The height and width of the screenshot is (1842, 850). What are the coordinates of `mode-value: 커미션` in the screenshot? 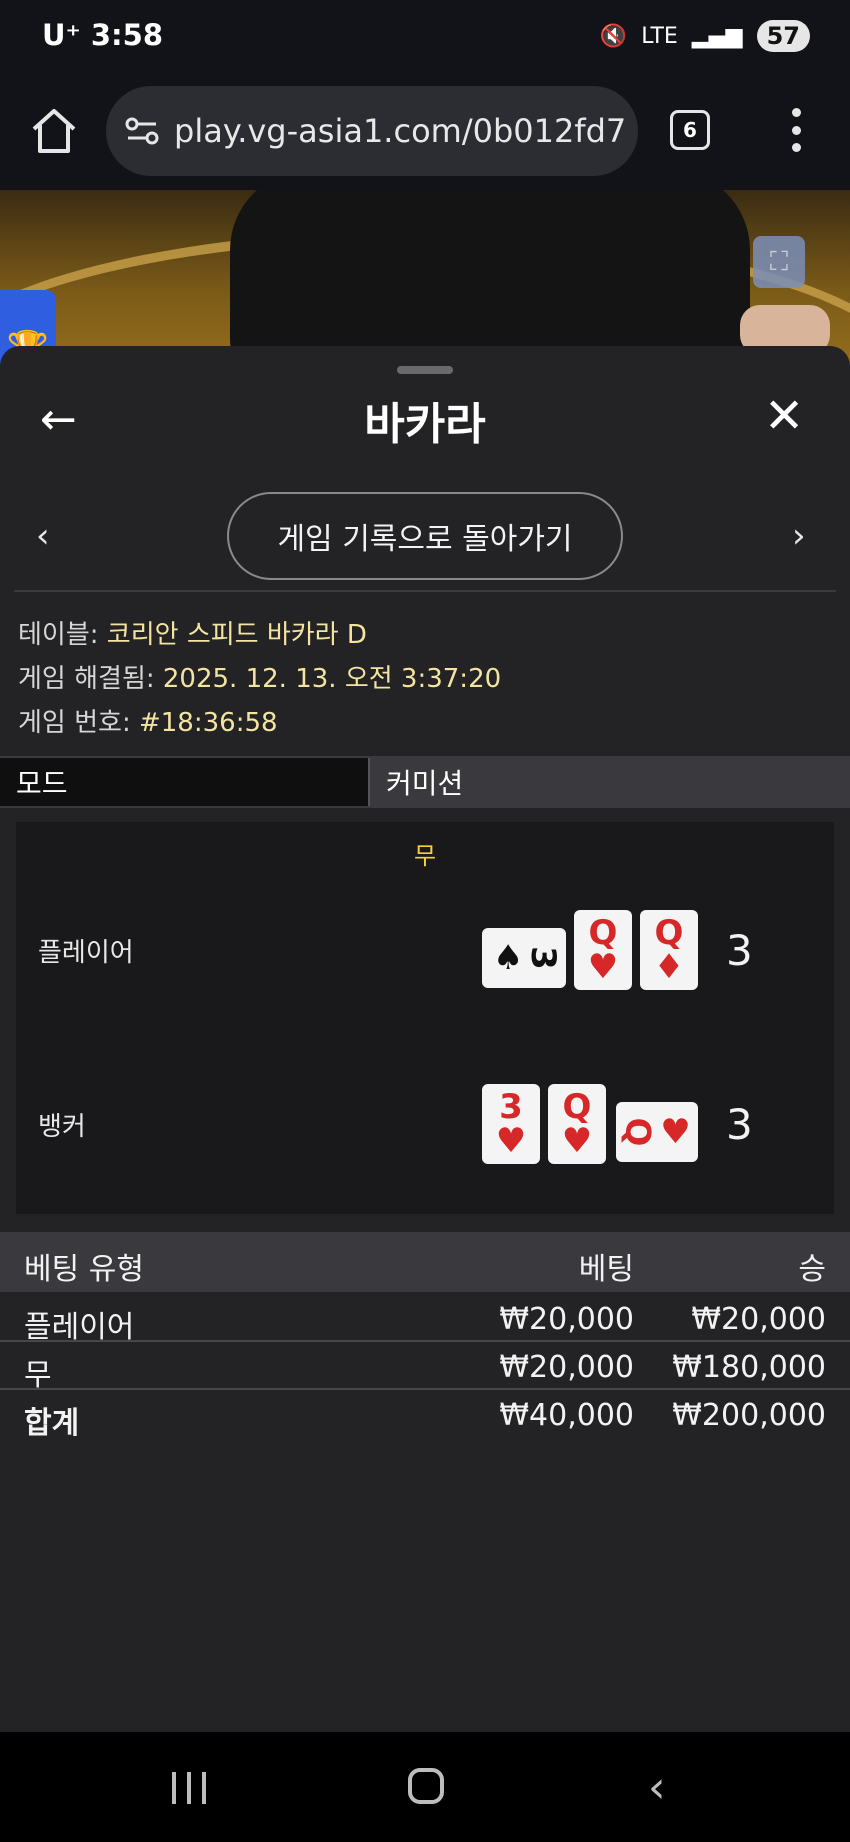 It's located at (610, 782).